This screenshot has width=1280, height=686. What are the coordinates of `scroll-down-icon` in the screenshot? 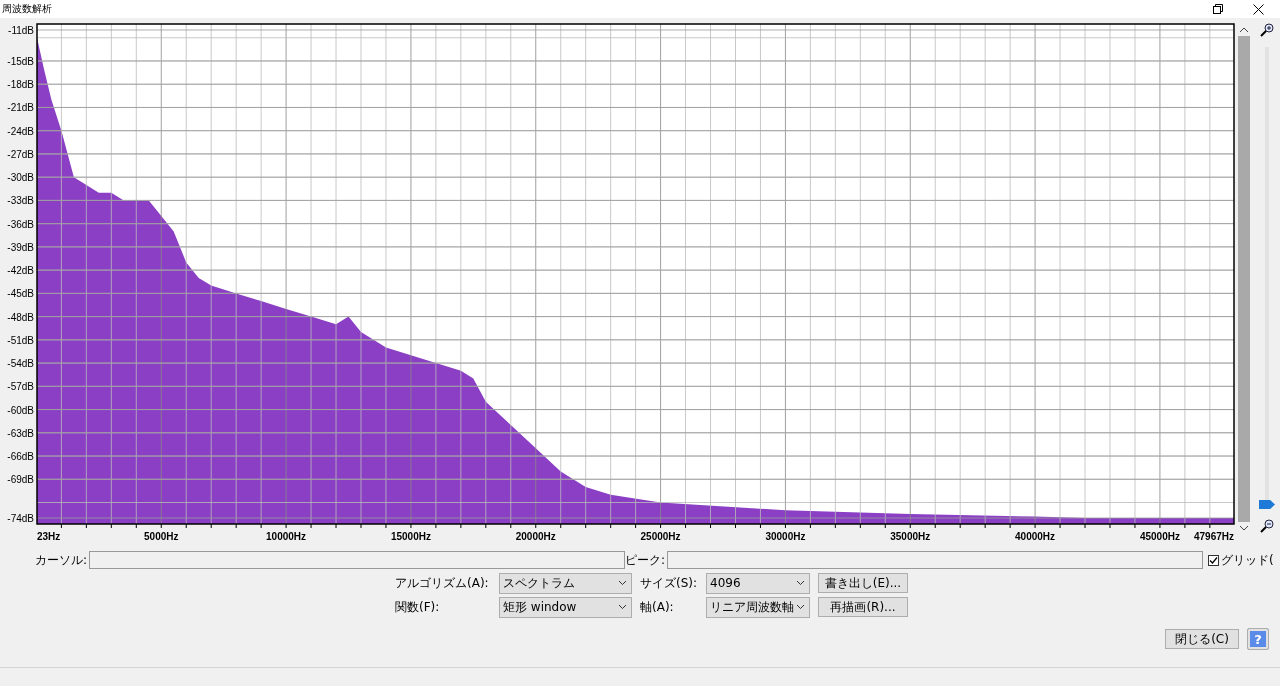 It's located at (1244, 528).